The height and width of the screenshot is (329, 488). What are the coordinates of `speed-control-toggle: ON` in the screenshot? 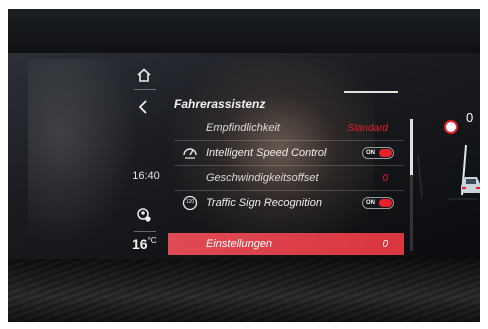 It's located at (378, 153).